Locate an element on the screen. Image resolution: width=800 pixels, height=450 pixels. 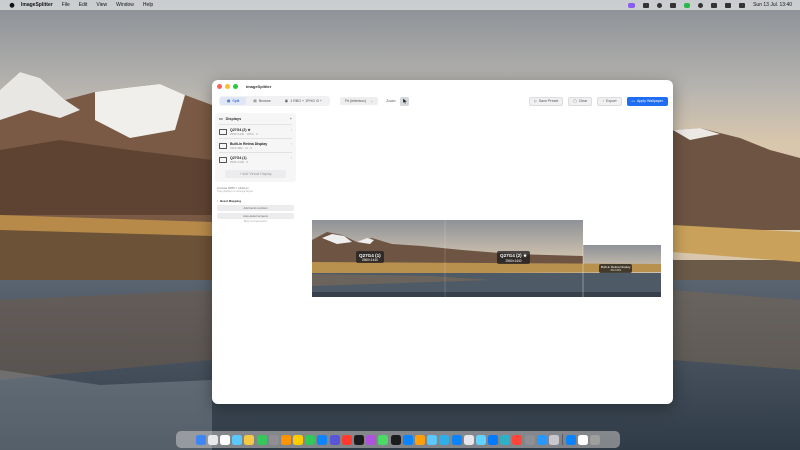
menu-file: File is located at coordinates (66, 5).